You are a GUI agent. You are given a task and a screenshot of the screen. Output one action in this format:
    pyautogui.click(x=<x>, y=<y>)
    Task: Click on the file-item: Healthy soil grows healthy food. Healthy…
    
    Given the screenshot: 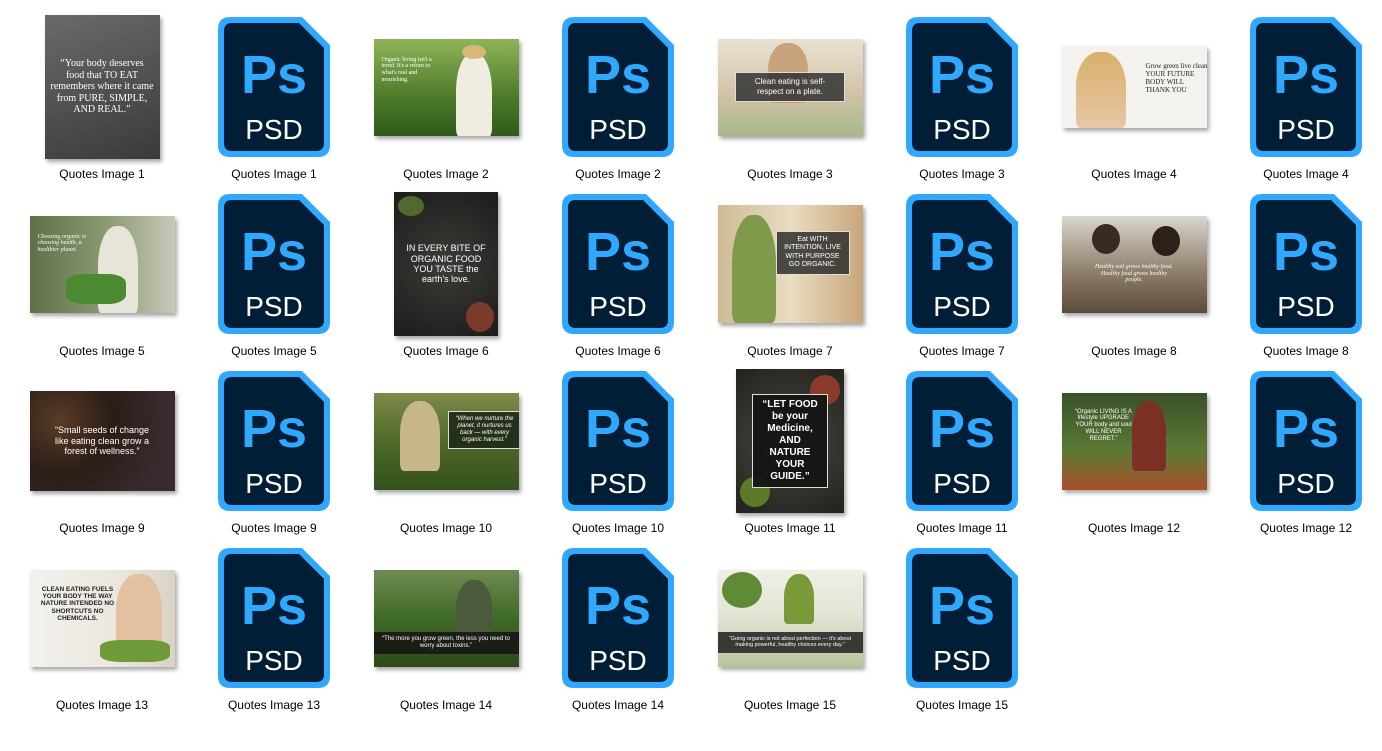 What is the action you would take?
    pyautogui.click(x=1134, y=274)
    